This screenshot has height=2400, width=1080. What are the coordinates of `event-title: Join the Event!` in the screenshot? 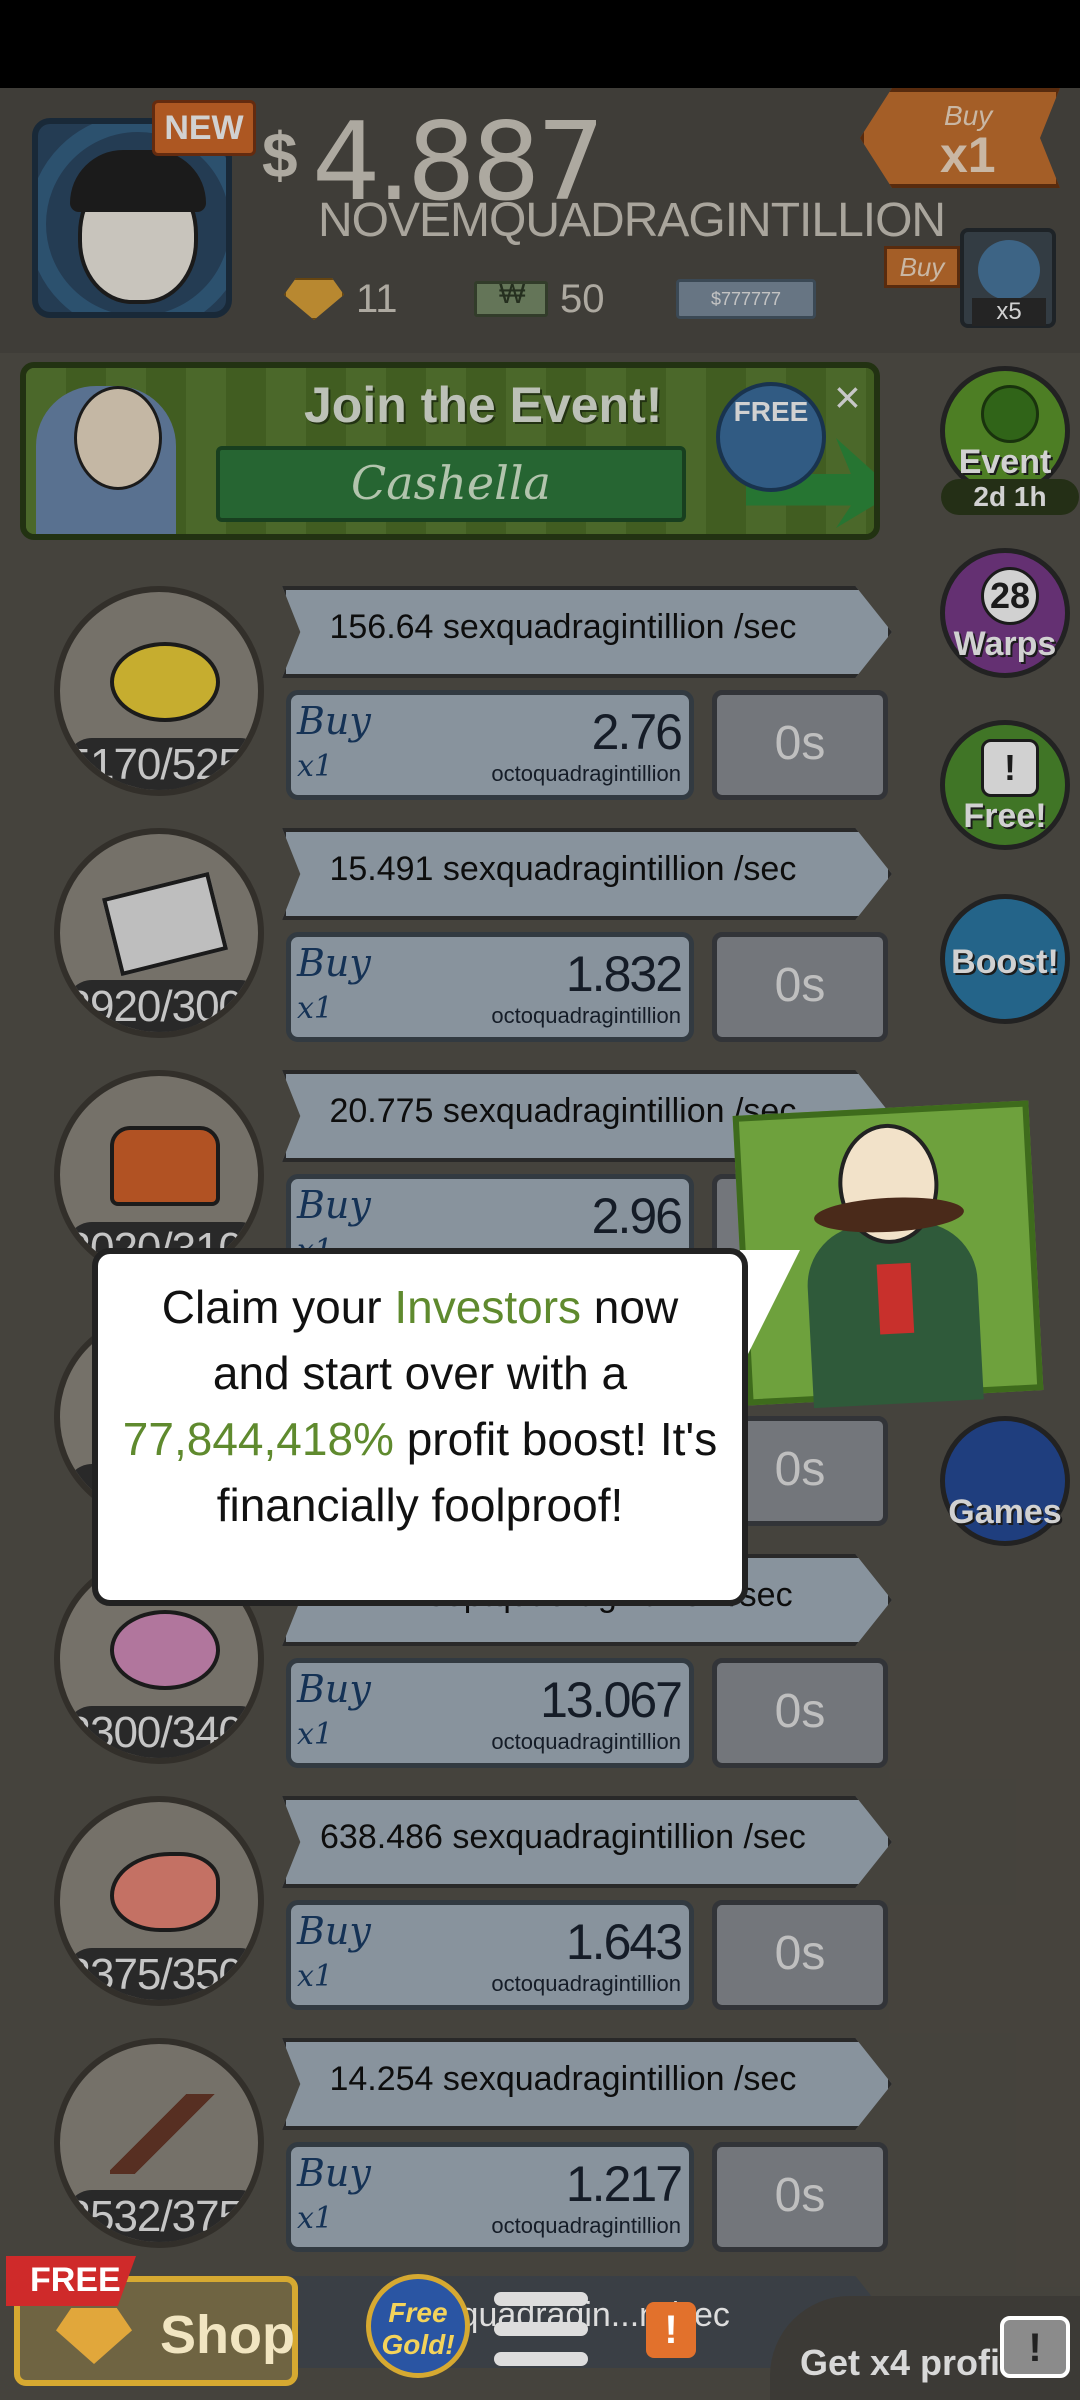 It's located at (483, 405).